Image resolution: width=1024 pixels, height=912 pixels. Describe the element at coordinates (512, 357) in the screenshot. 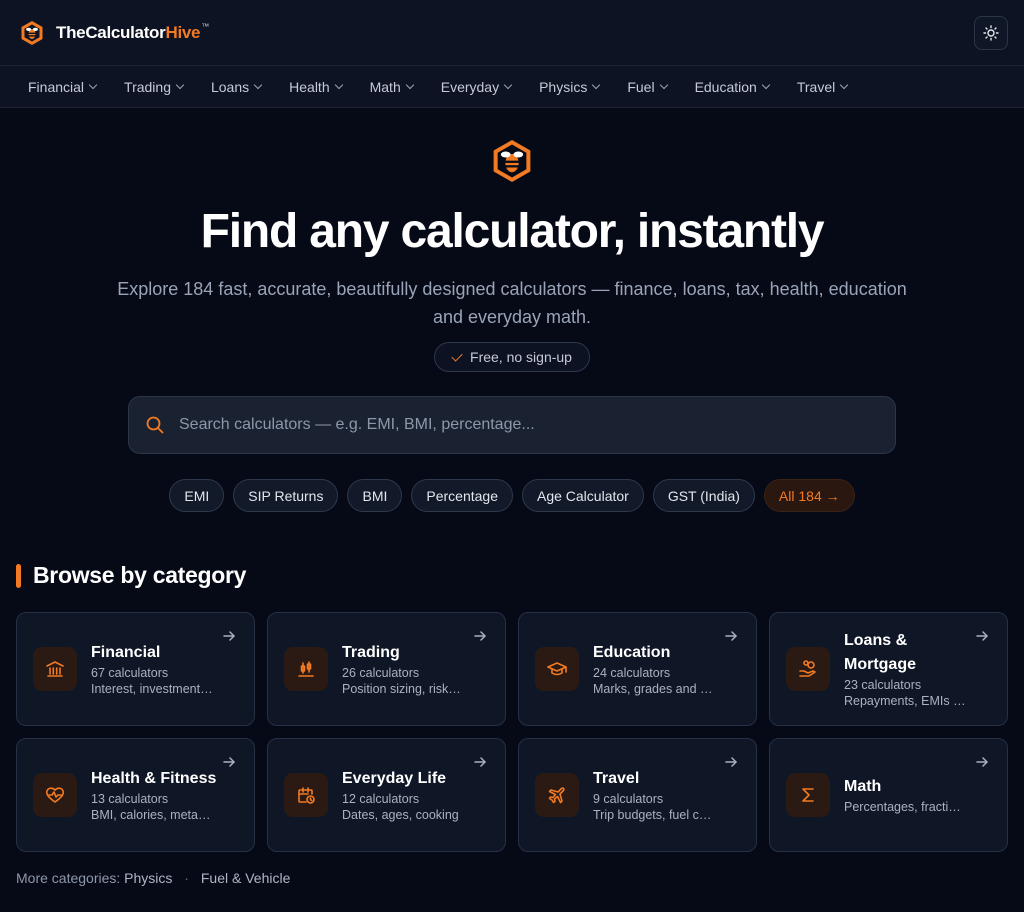

I see `free-badge: Free, no sign-up` at that location.